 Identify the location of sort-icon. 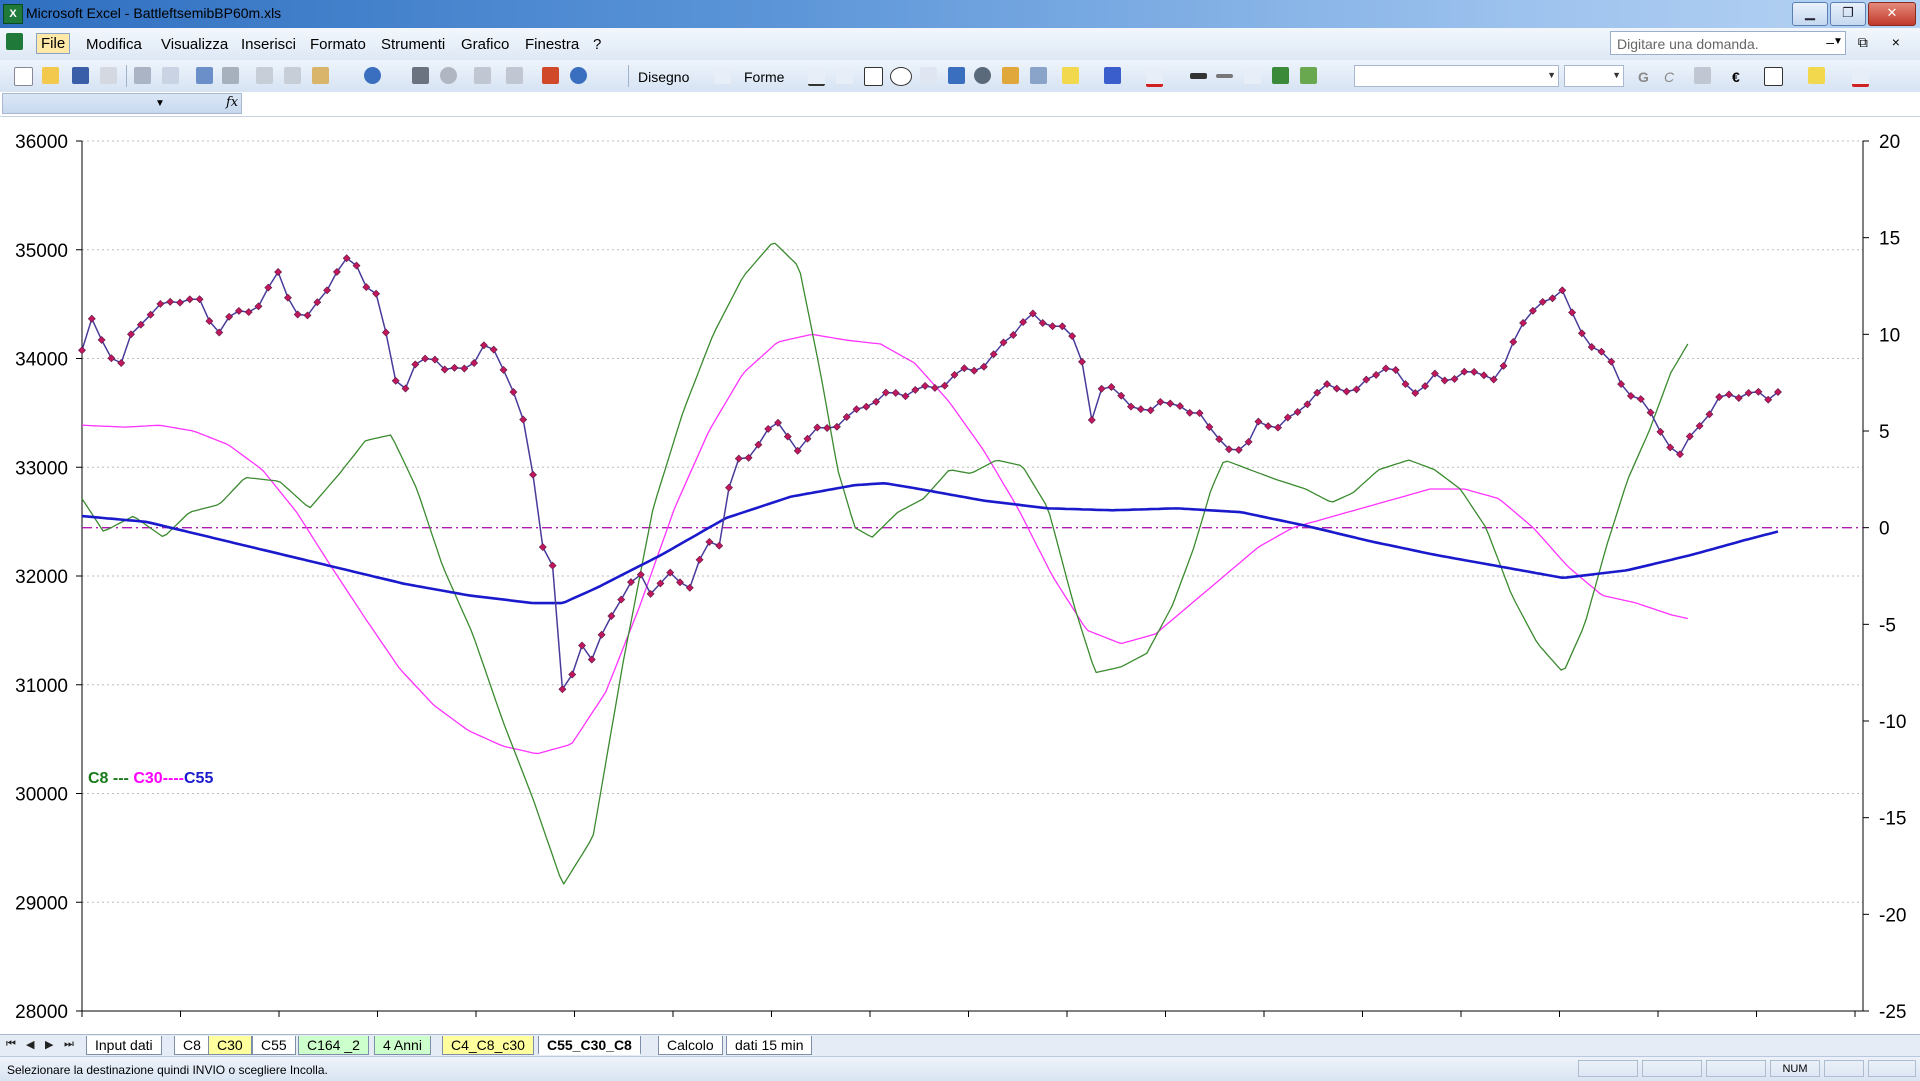
(482, 75).